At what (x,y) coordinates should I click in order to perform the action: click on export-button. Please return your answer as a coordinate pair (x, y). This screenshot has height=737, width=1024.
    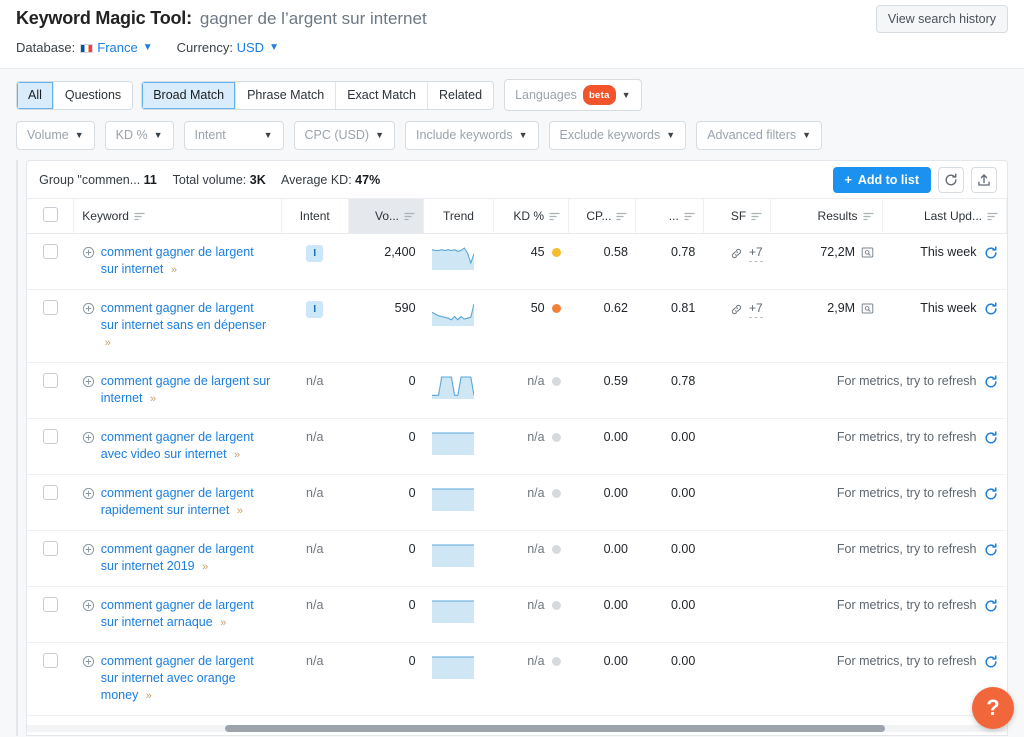
    Looking at the image, I should click on (983, 179).